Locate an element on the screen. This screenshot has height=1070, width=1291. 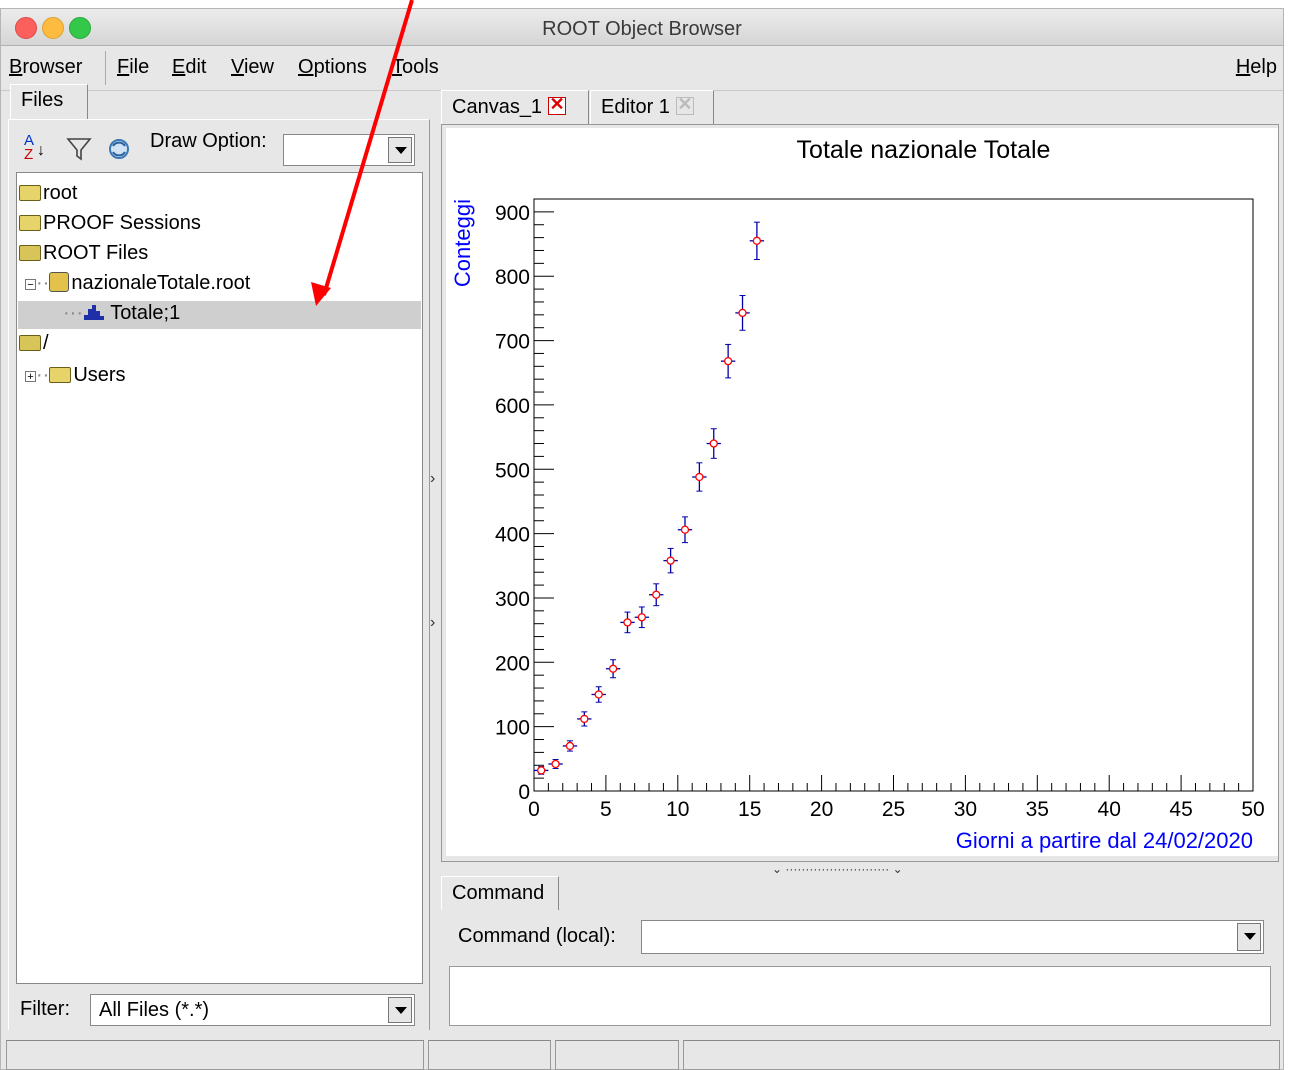
chart-title: Totale nazionale Totale is located at coordinates (924, 150).